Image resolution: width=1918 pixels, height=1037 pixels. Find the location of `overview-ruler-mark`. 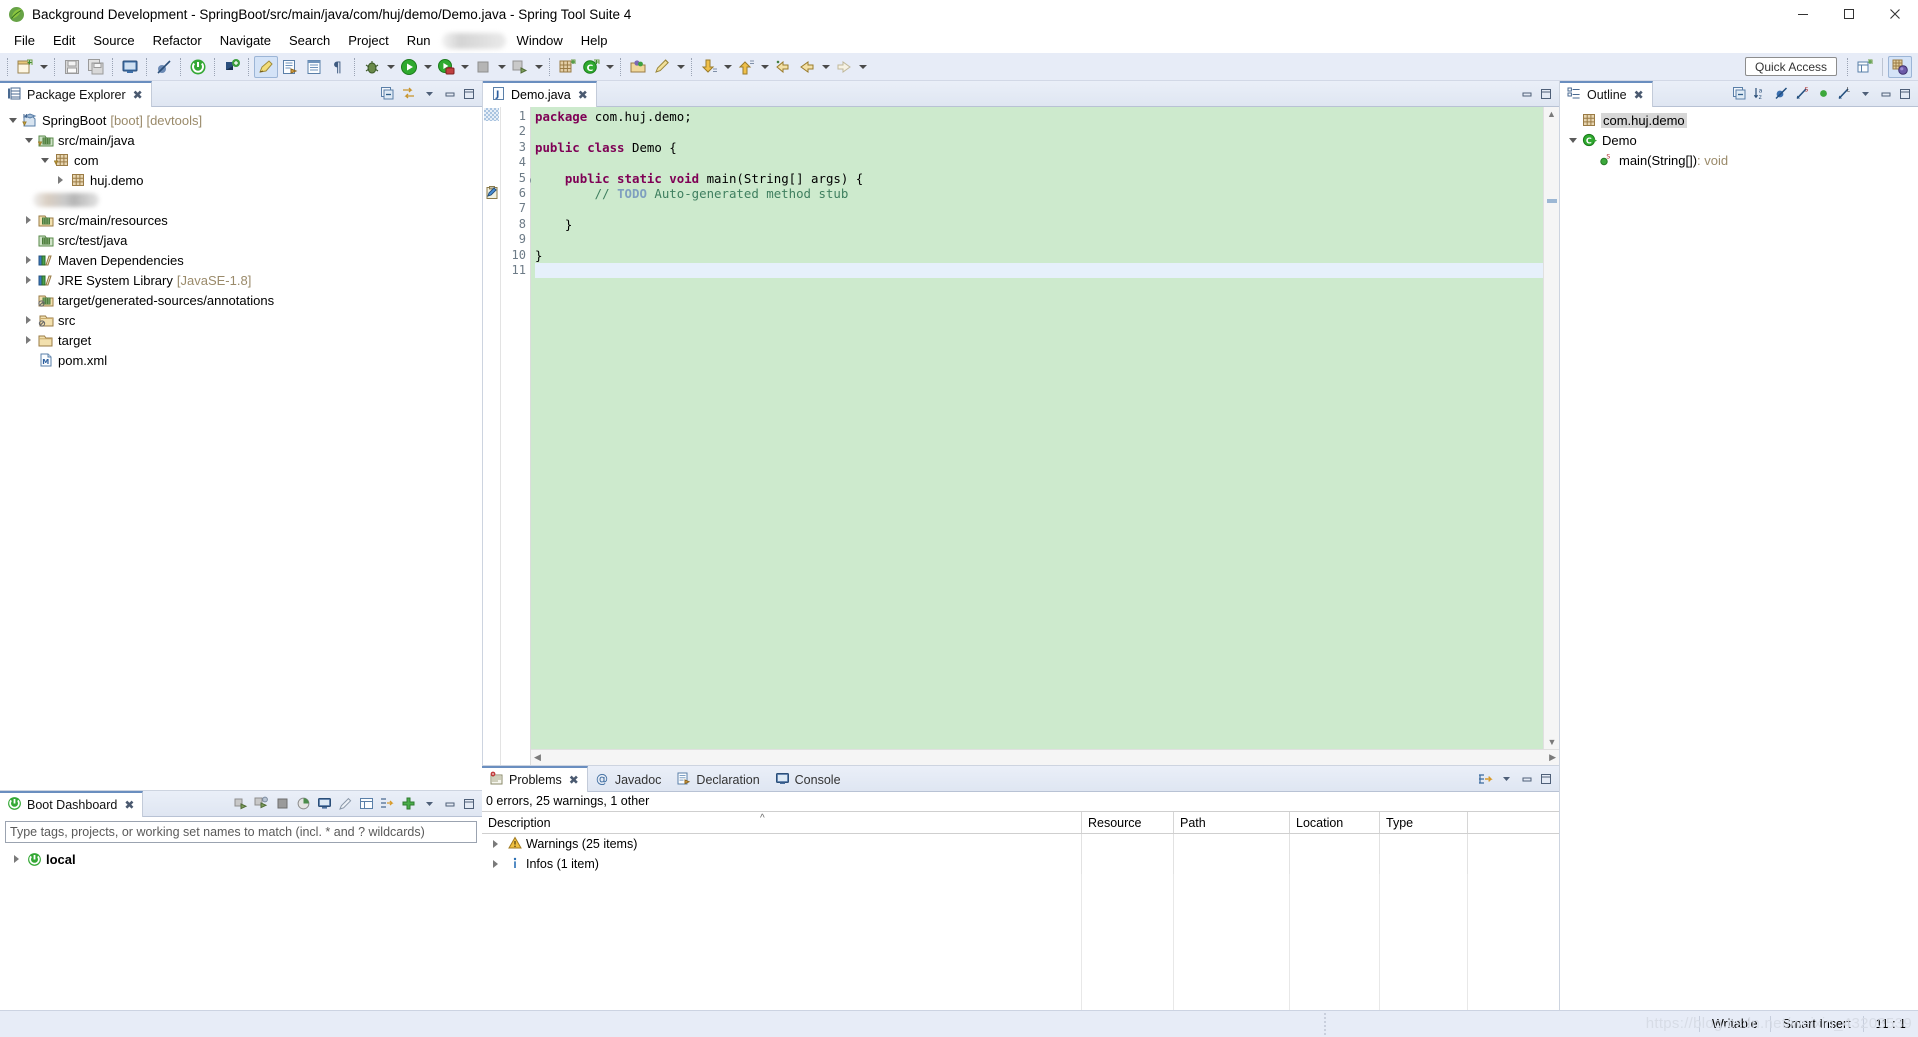

overview-ruler-mark is located at coordinates (1552, 201).